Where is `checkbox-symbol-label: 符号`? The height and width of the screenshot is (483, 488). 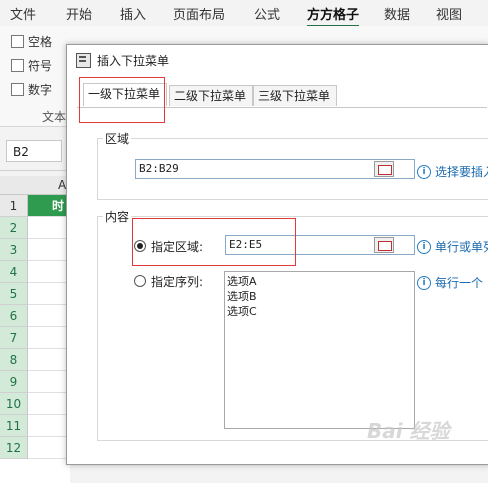
checkbox-symbol-label: 符号 is located at coordinates (40, 66).